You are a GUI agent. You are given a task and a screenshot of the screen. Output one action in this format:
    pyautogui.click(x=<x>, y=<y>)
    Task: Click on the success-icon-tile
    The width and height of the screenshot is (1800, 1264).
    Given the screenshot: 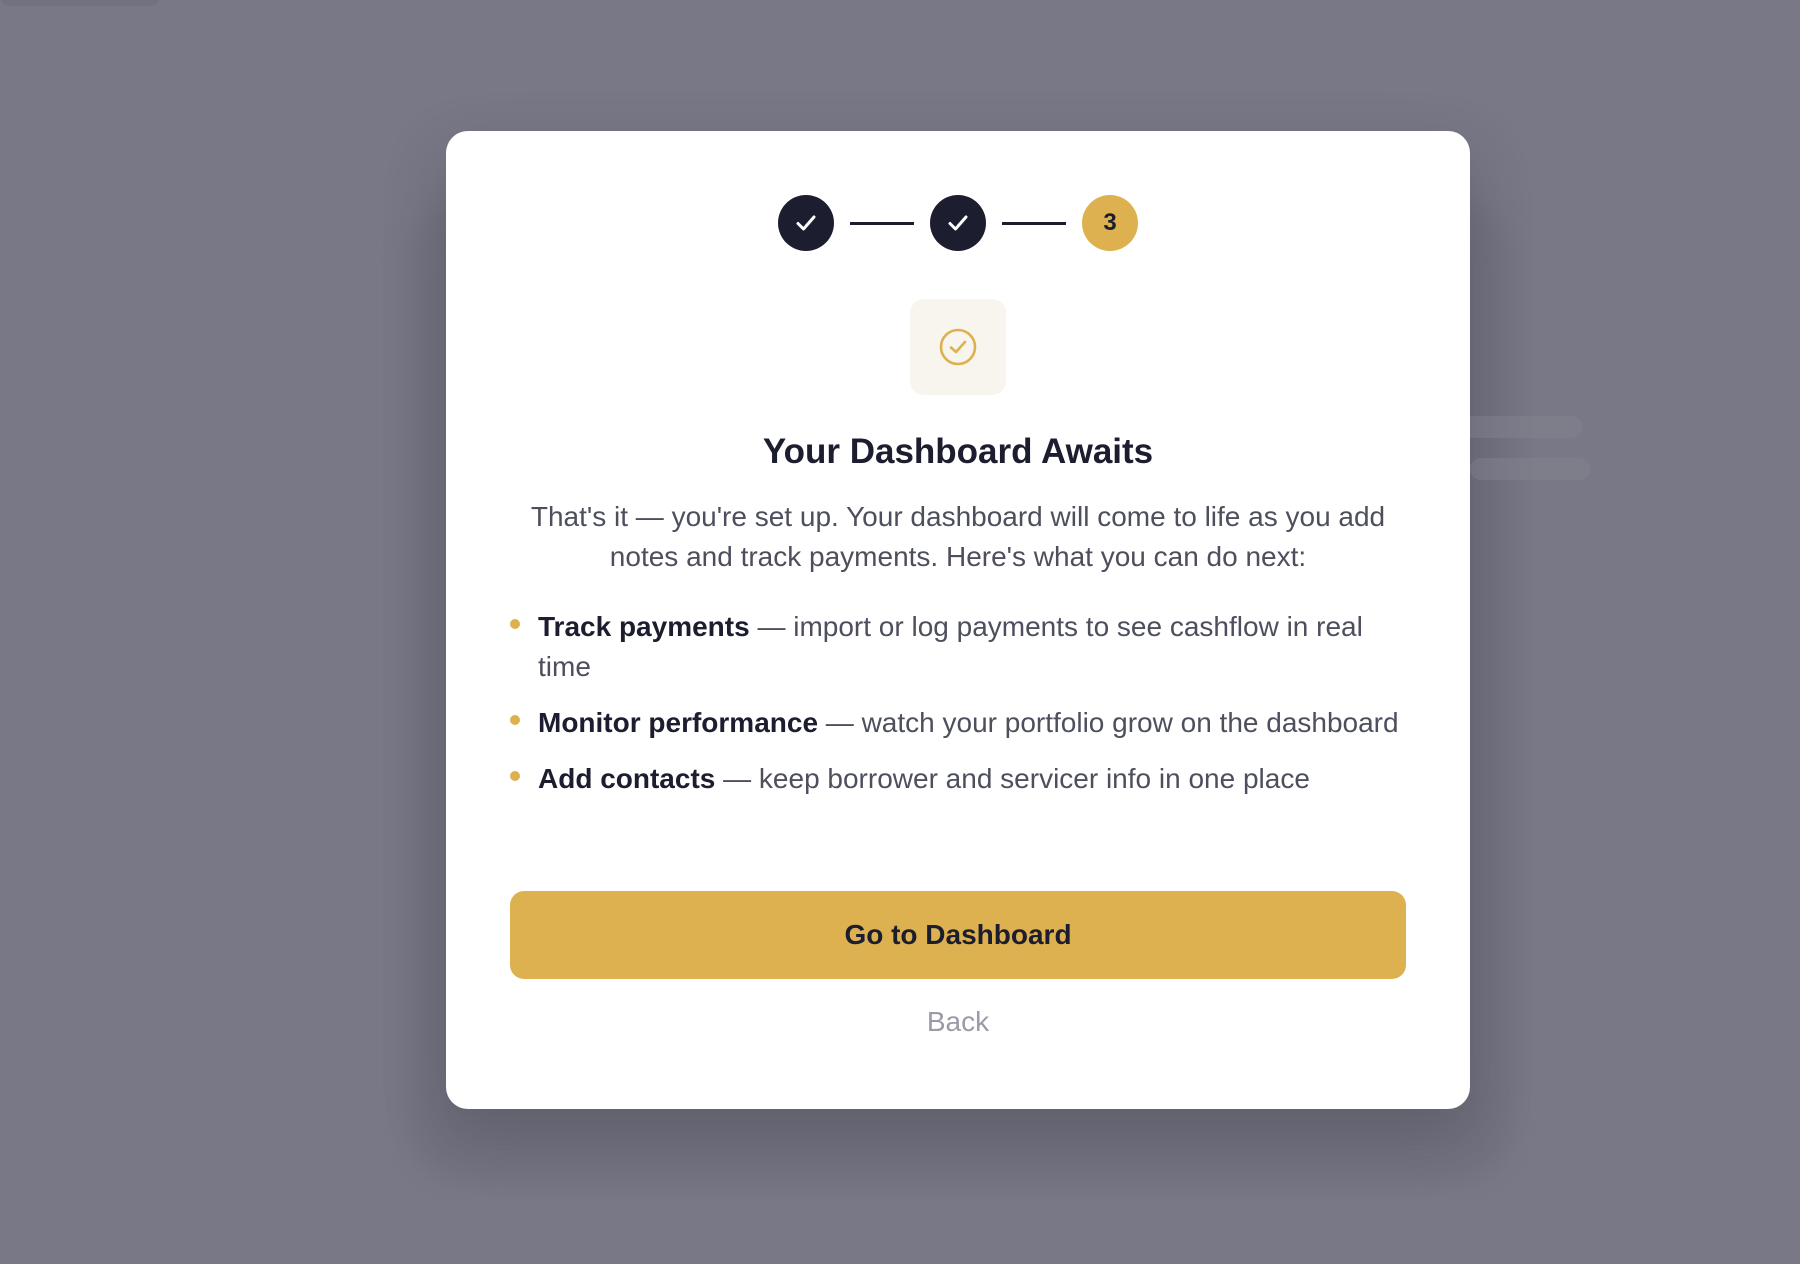 What is the action you would take?
    pyautogui.click(x=958, y=347)
    